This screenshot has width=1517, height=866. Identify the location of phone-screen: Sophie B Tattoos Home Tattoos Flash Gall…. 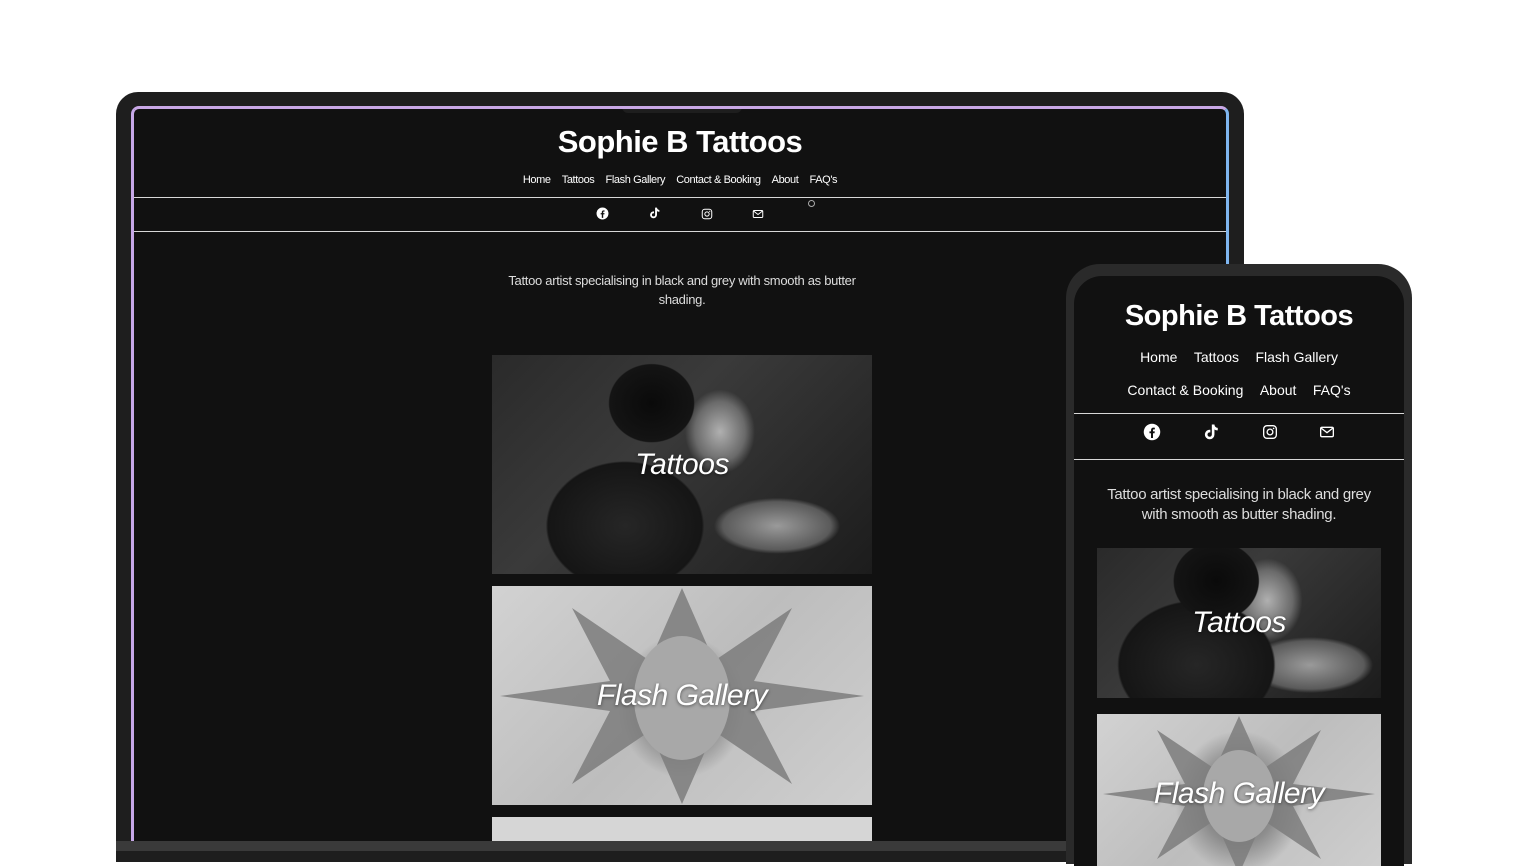
(1239, 571).